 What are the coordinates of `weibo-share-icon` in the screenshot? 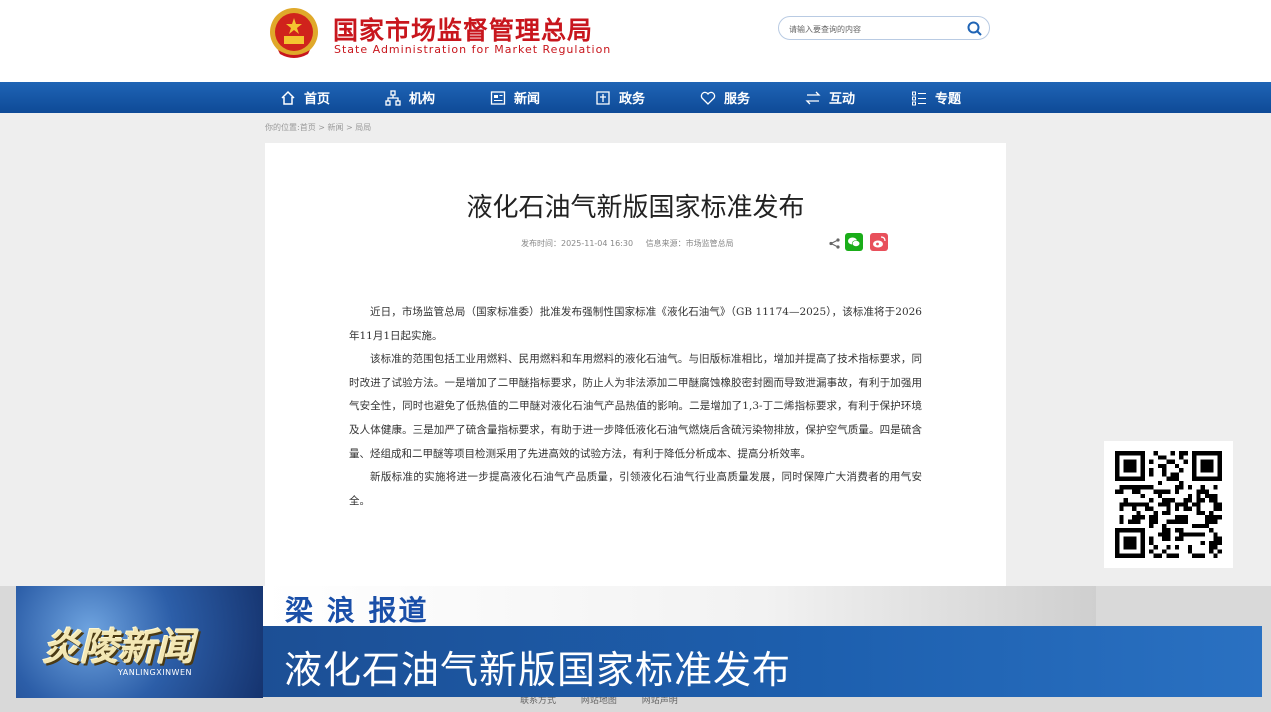 It's located at (879, 242).